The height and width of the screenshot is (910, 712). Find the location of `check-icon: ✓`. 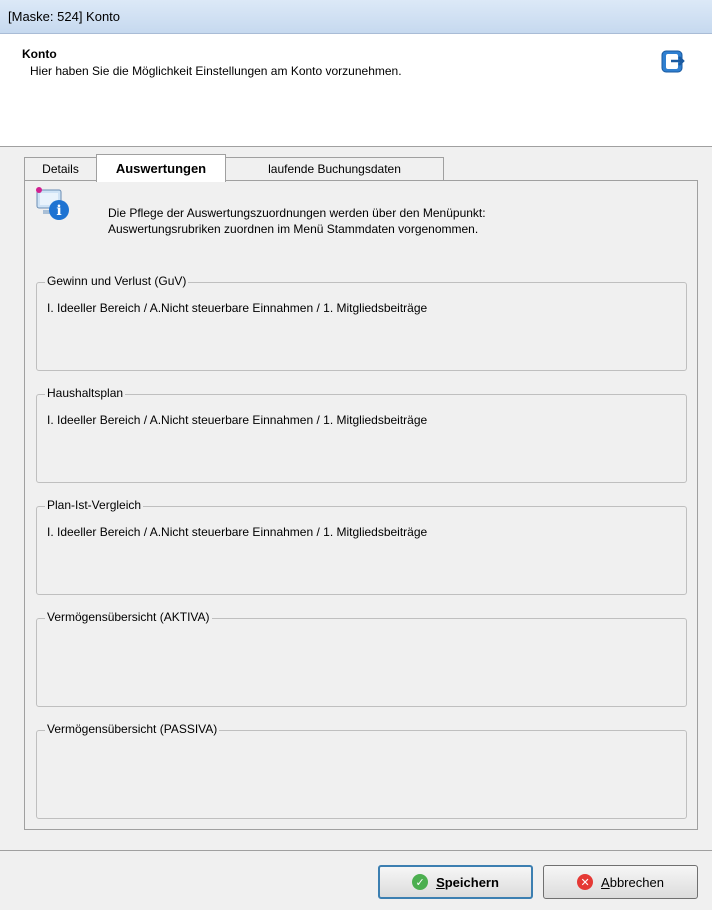

check-icon: ✓ is located at coordinates (420, 882).